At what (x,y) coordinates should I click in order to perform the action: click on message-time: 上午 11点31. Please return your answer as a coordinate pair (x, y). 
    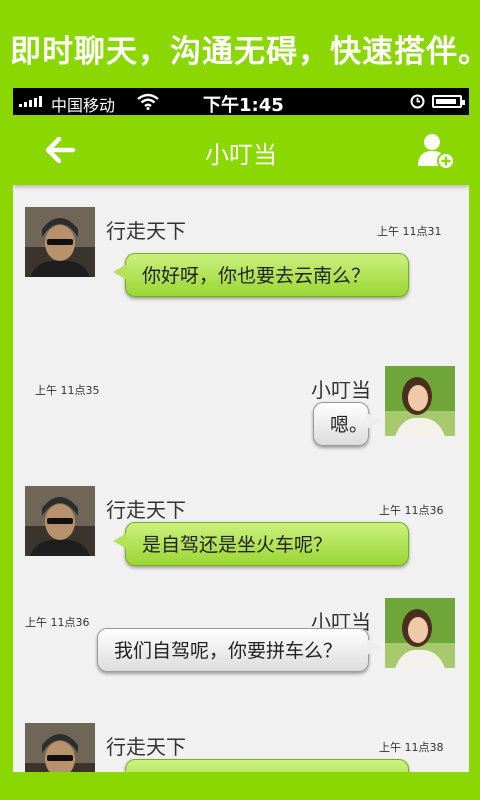
    Looking at the image, I should click on (409, 231).